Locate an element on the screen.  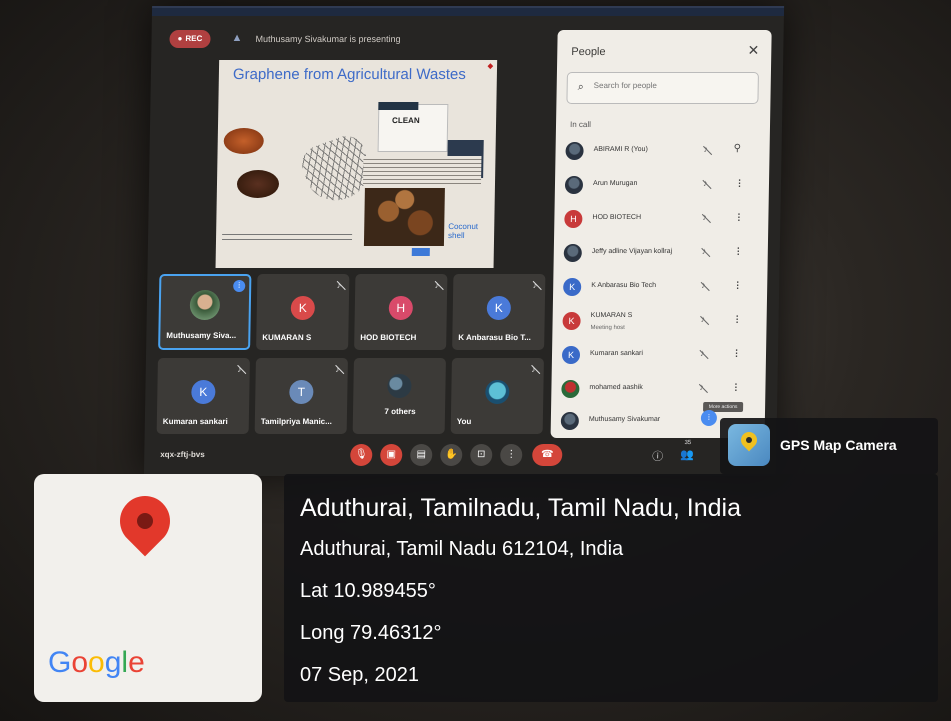
map-thumbnail: Google is located at coordinates (148, 588).